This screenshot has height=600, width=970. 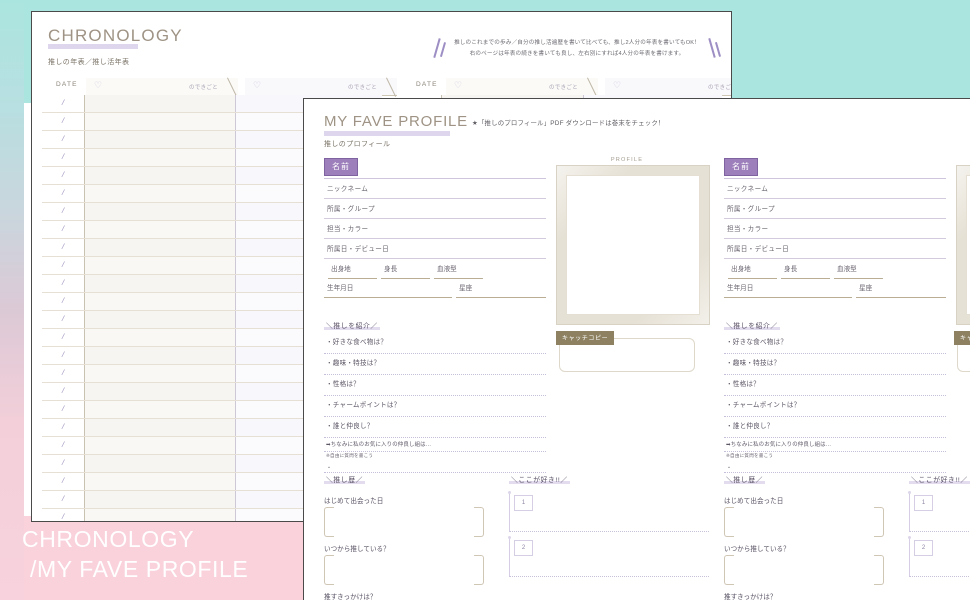 I want to click on field-zodiac: 星座, so click(x=501, y=288).